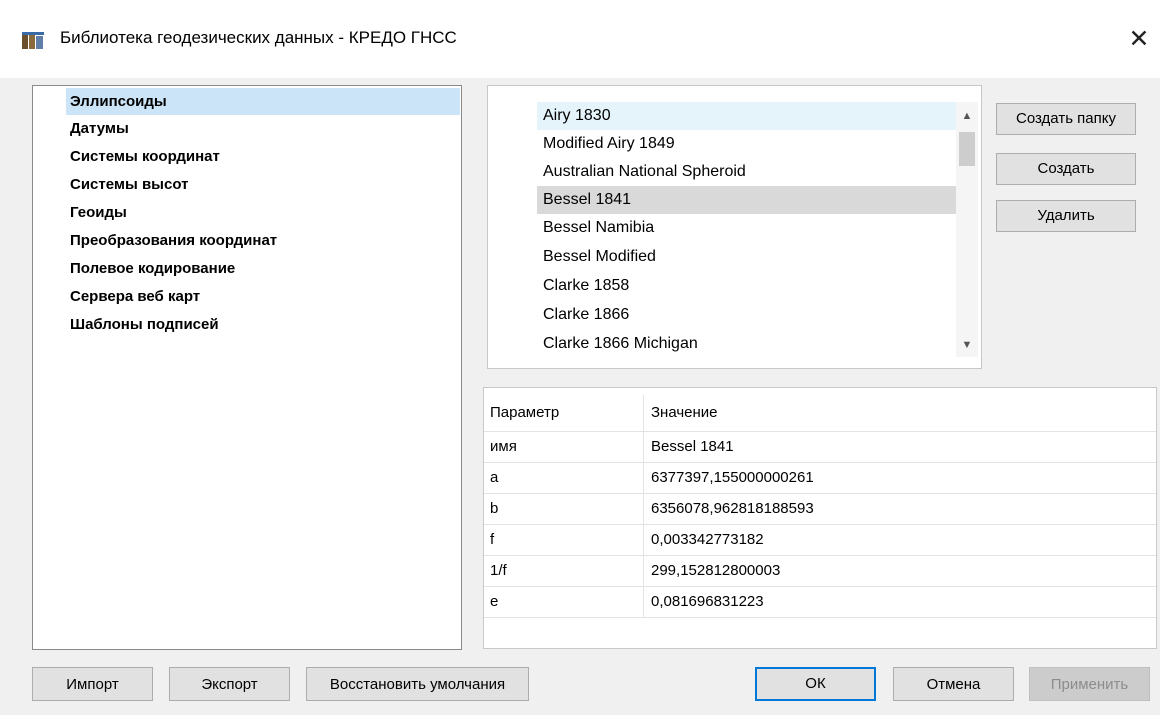  Describe the element at coordinates (900, 602) in the screenshot. I see `value-cell: 0,081696831223` at that location.